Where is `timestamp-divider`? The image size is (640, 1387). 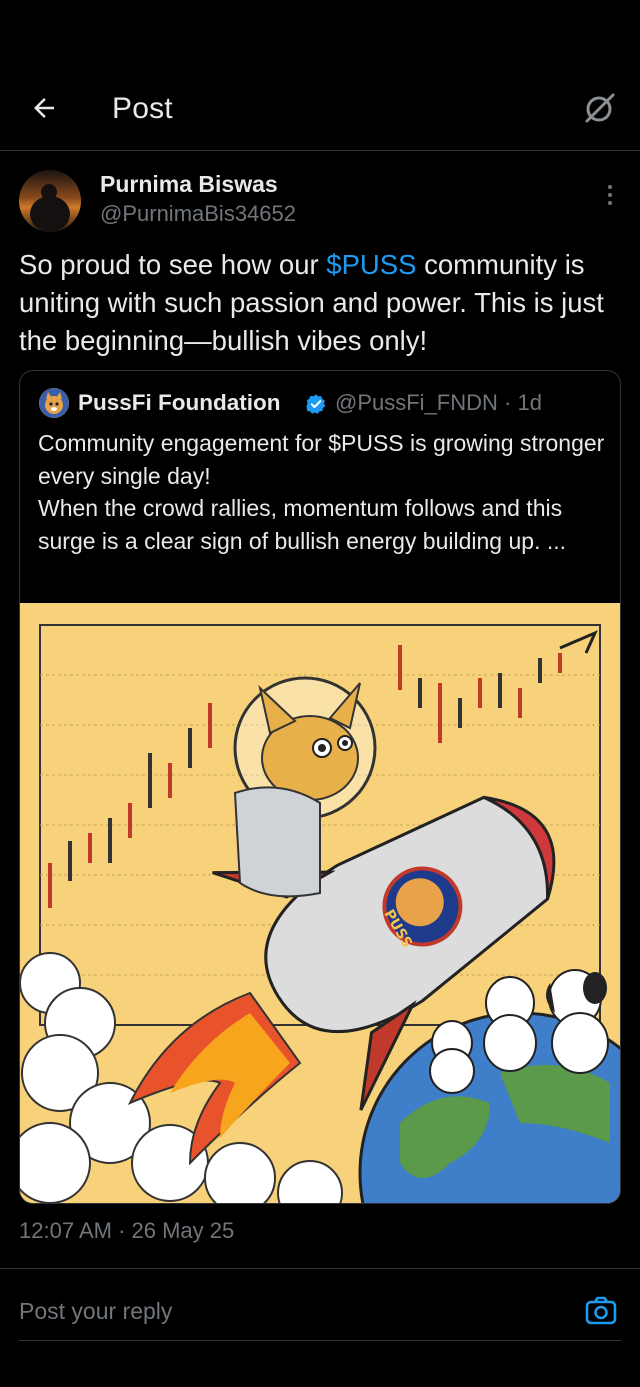 timestamp-divider is located at coordinates (320, 1268).